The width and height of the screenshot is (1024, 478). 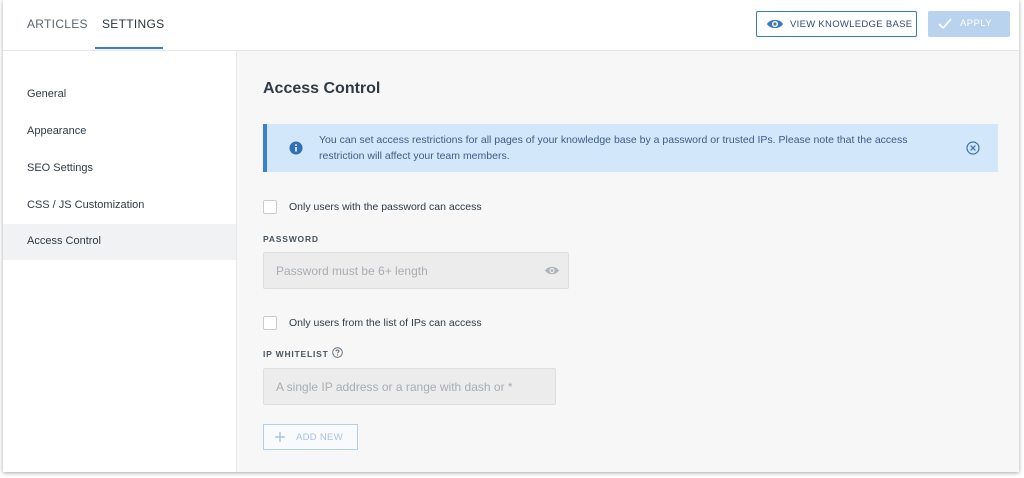 I want to click on apply-button: APPLY, so click(x=969, y=24).